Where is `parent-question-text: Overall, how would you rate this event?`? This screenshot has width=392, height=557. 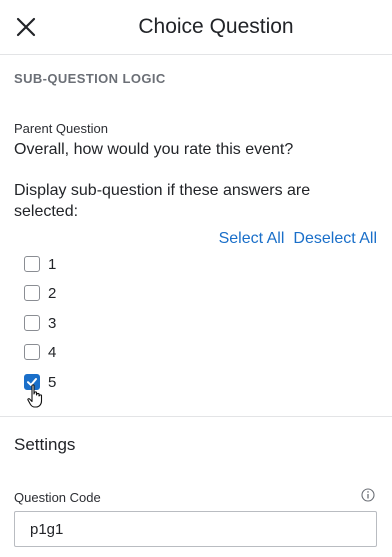 parent-question-text: Overall, how would you rate this event? is located at coordinates (154, 149).